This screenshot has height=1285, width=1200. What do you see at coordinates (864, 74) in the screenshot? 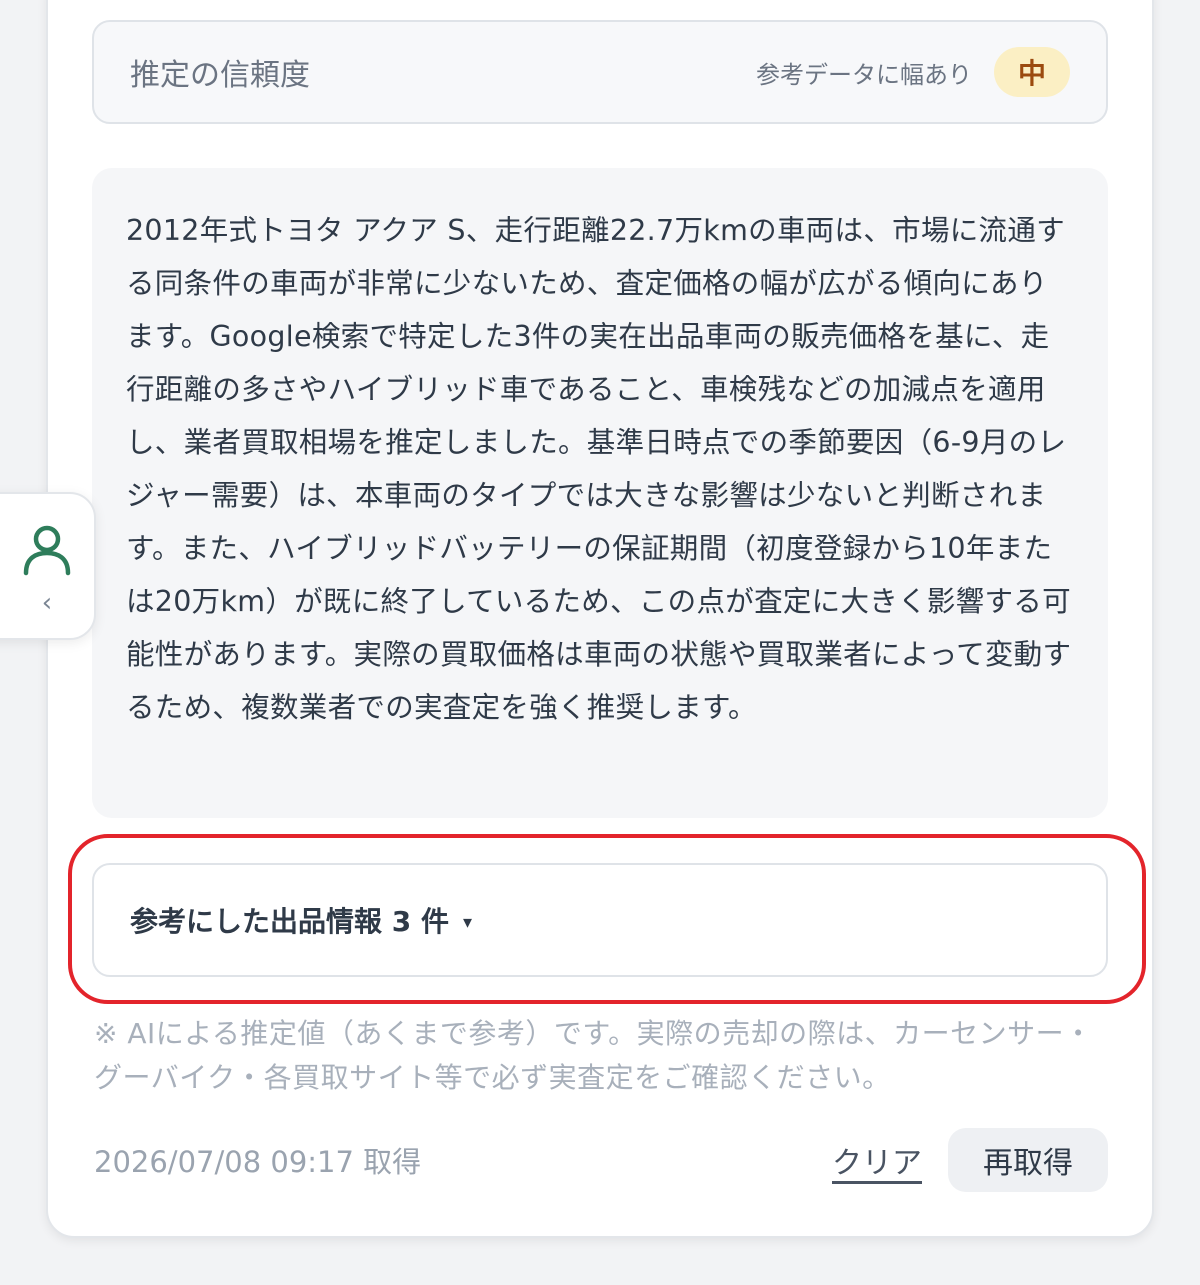
I see `confidence-note: 参考データに幅あり` at bounding box center [864, 74].